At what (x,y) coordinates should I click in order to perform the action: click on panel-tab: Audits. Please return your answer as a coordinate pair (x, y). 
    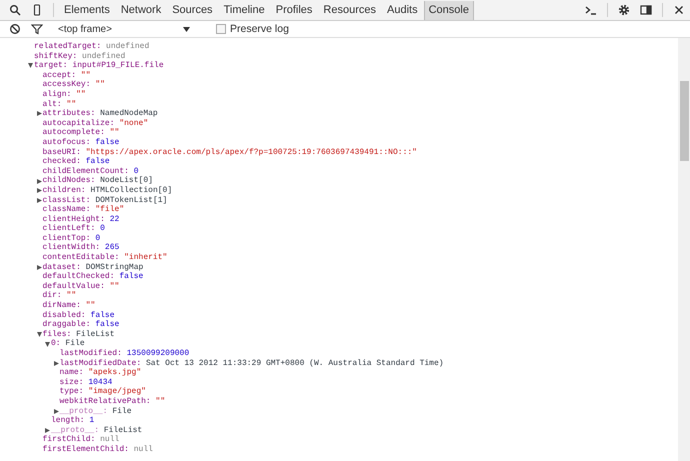
    Looking at the image, I should click on (402, 10).